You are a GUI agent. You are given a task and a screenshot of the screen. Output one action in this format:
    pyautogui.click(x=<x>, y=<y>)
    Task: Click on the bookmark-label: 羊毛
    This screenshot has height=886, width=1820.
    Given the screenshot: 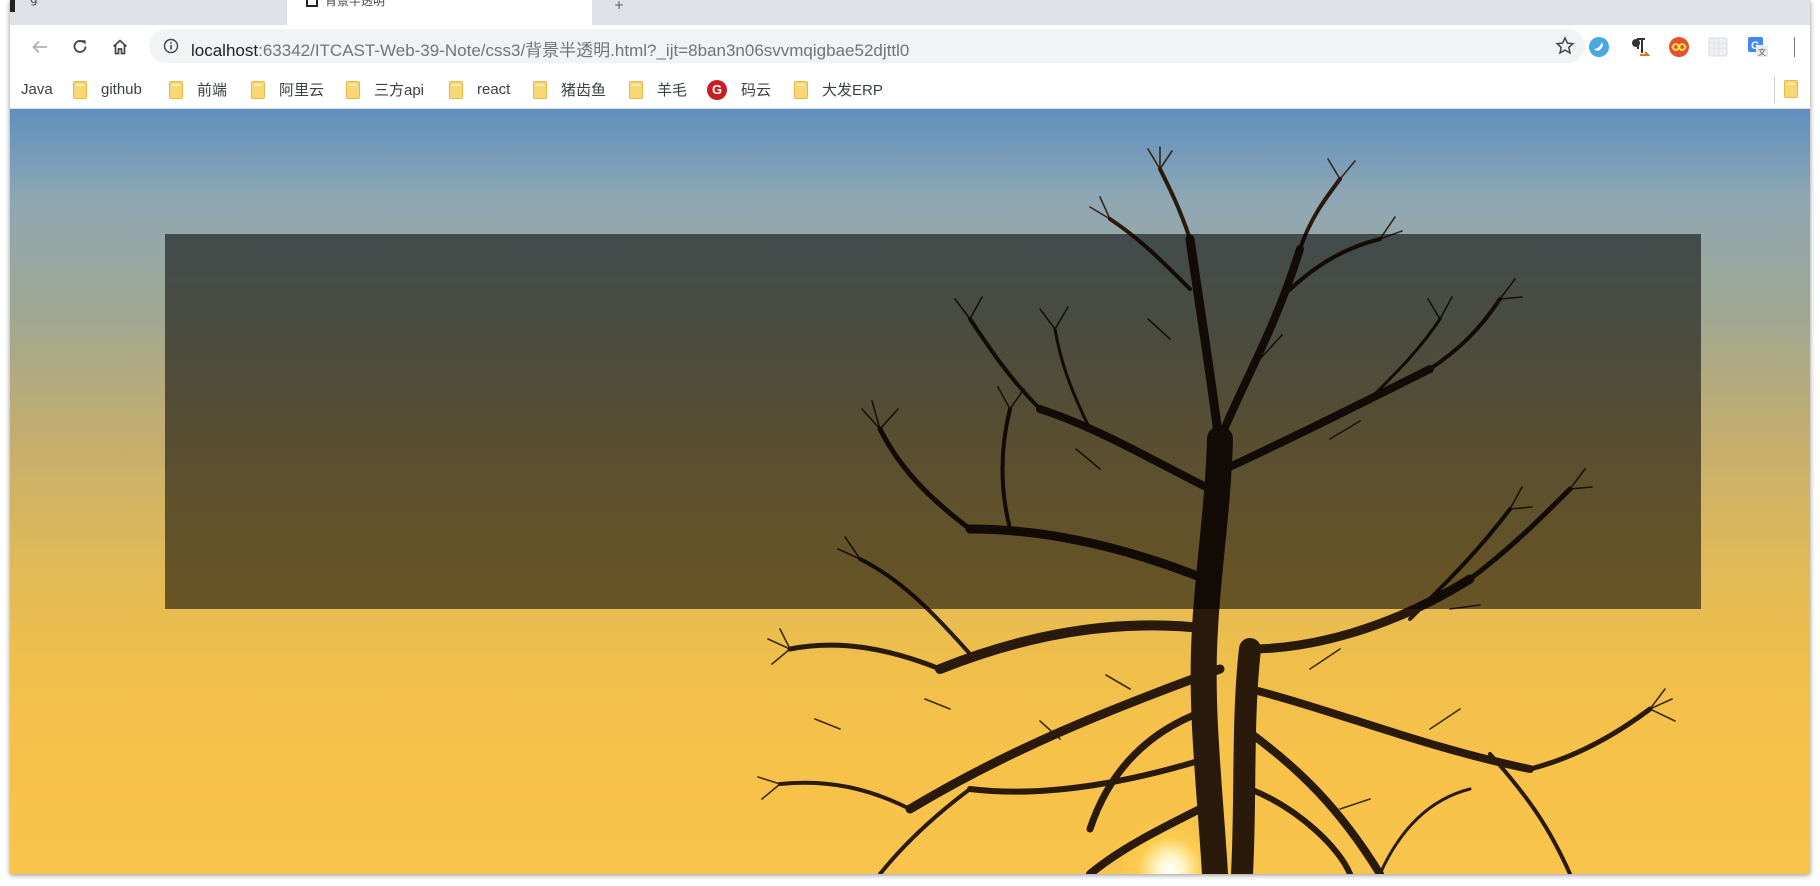 What is the action you would take?
    pyautogui.click(x=672, y=90)
    